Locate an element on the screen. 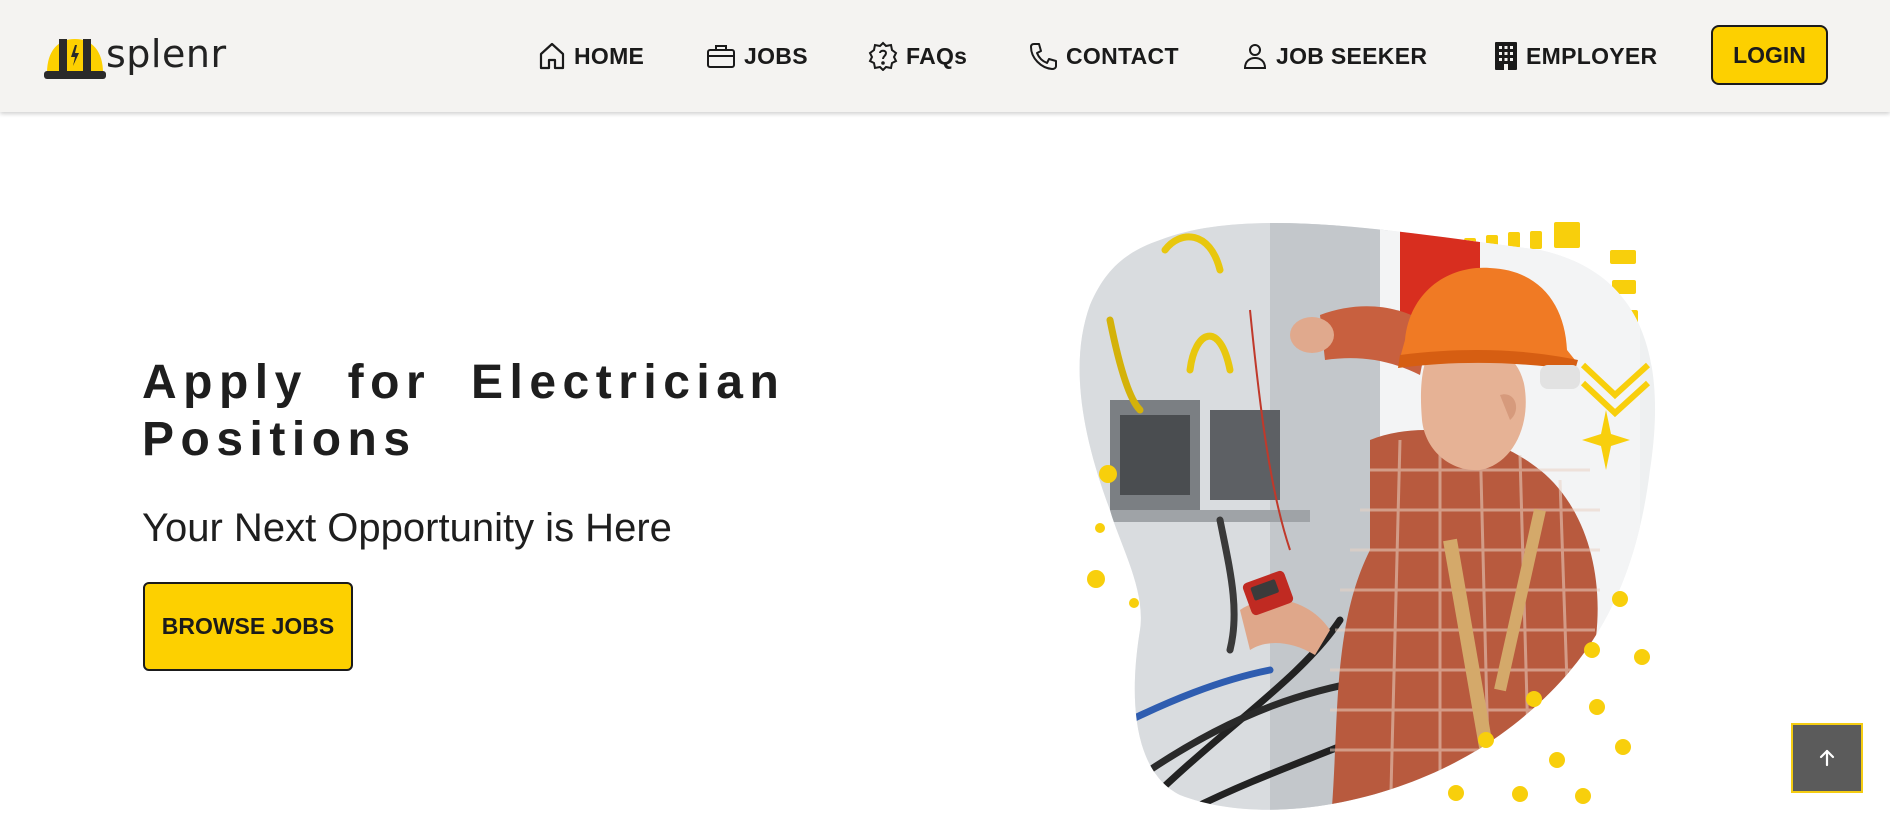 Image resolution: width=1890 pixels, height=819 pixels. nav-employer: EMPLOYER is located at coordinates (1575, 56).